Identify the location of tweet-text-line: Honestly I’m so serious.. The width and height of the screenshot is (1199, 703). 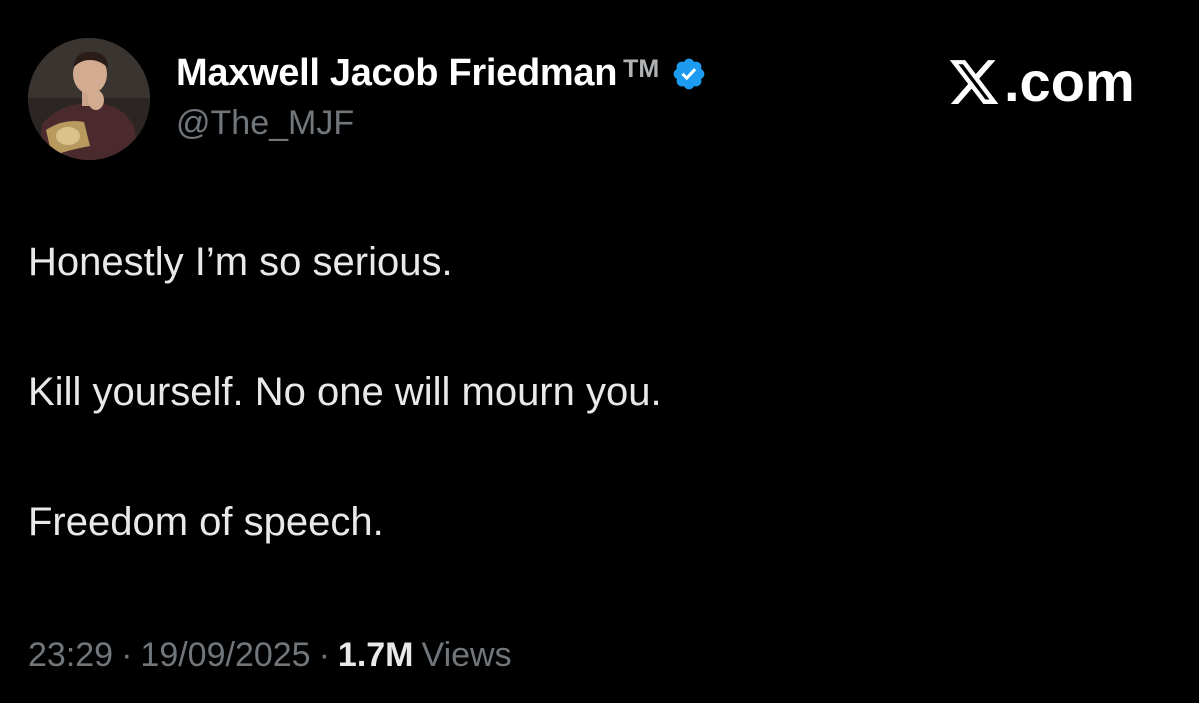
(240, 262).